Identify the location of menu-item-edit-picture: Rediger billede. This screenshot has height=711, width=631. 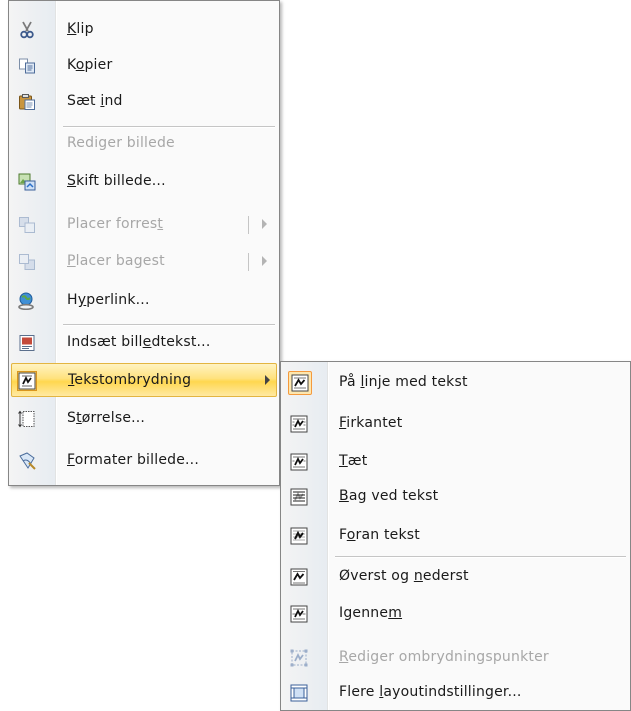
(144, 144).